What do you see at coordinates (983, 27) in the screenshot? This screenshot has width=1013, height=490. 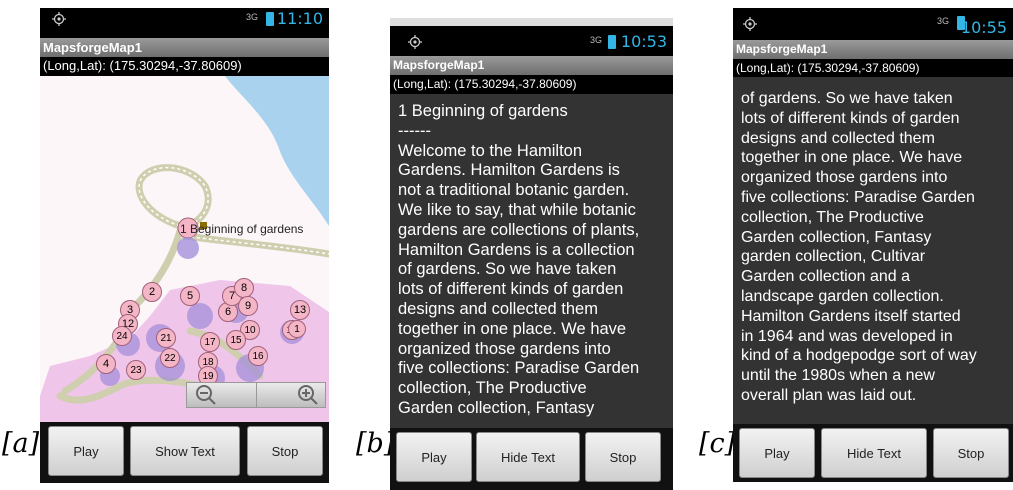 I see `status-clock: 10:55` at bounding box center [983, 27].